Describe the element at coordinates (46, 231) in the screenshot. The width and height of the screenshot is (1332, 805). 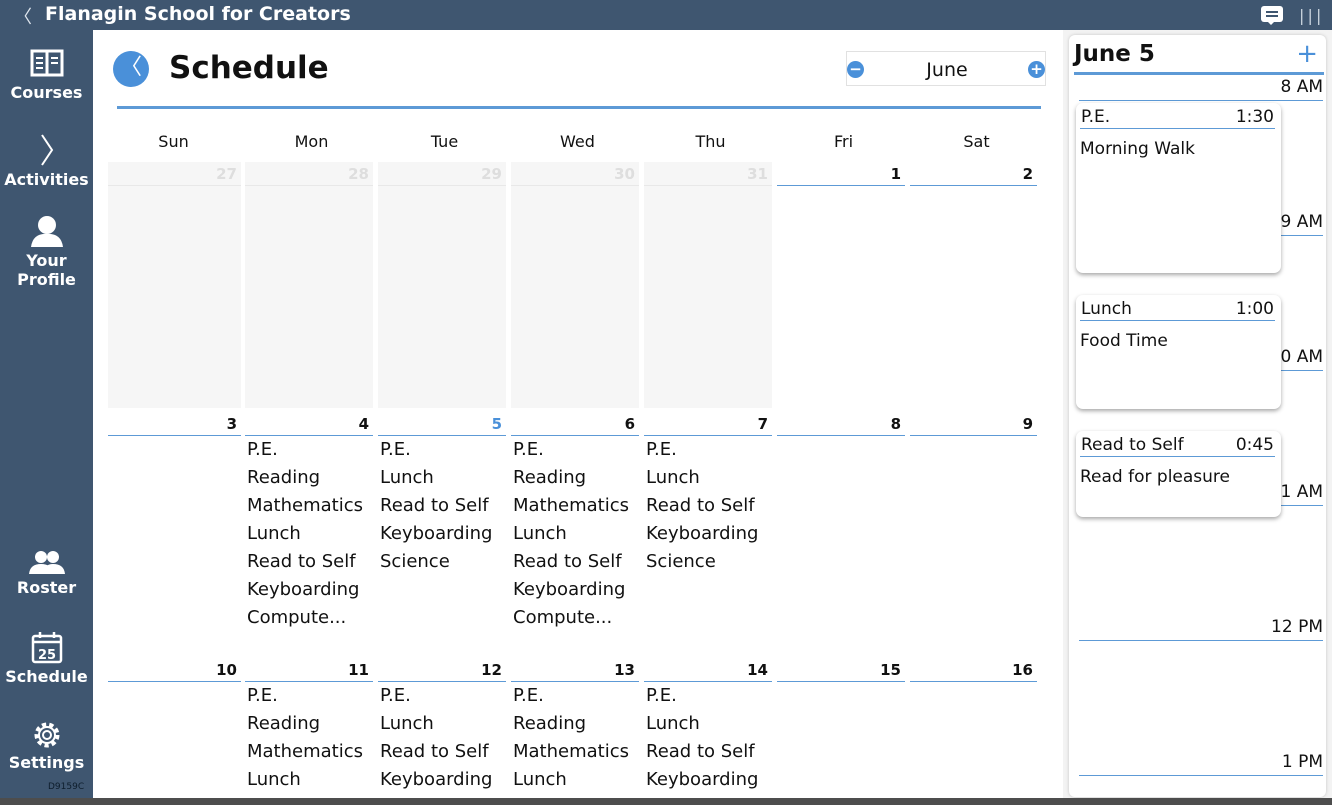
I see `person-icon` at that location.